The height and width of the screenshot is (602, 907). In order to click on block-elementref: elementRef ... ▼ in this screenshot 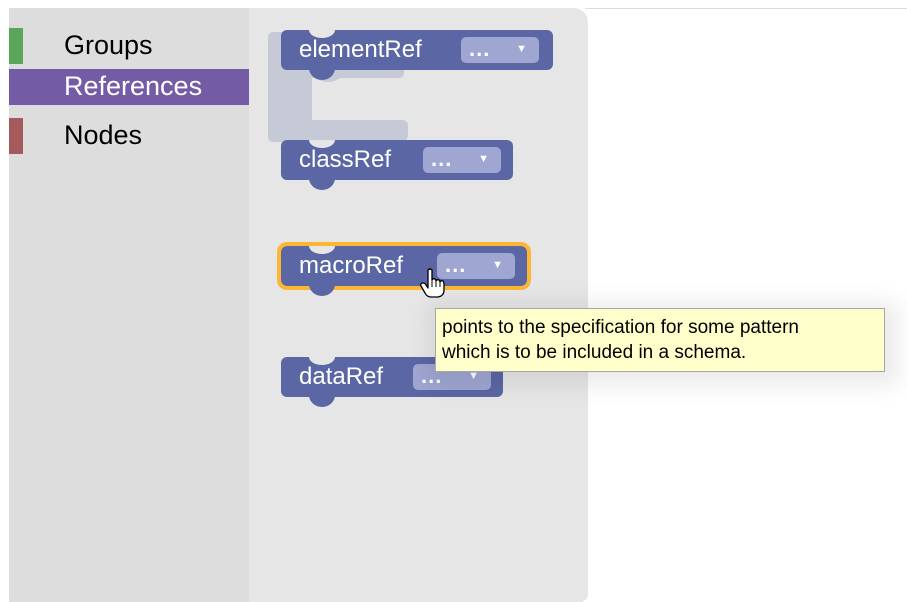, I will do `click(417, 55)`.